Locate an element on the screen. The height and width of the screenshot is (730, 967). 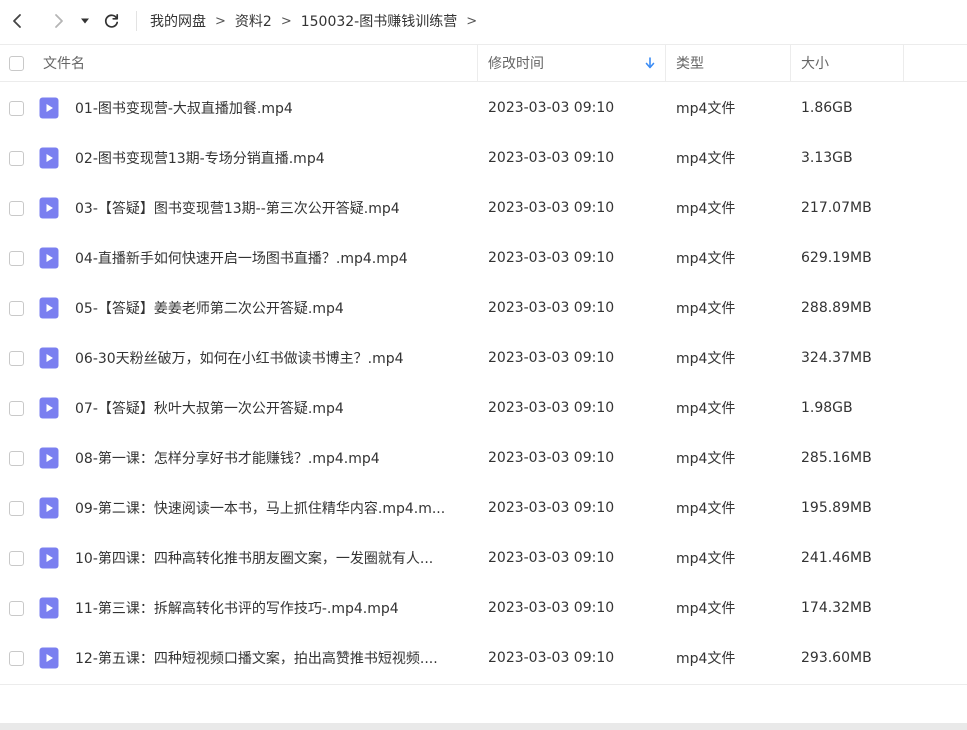
file-name-cell: 05-【答疑】姜姜老师第二次公开答疑.mp4 is located at coordinates (254, 308).